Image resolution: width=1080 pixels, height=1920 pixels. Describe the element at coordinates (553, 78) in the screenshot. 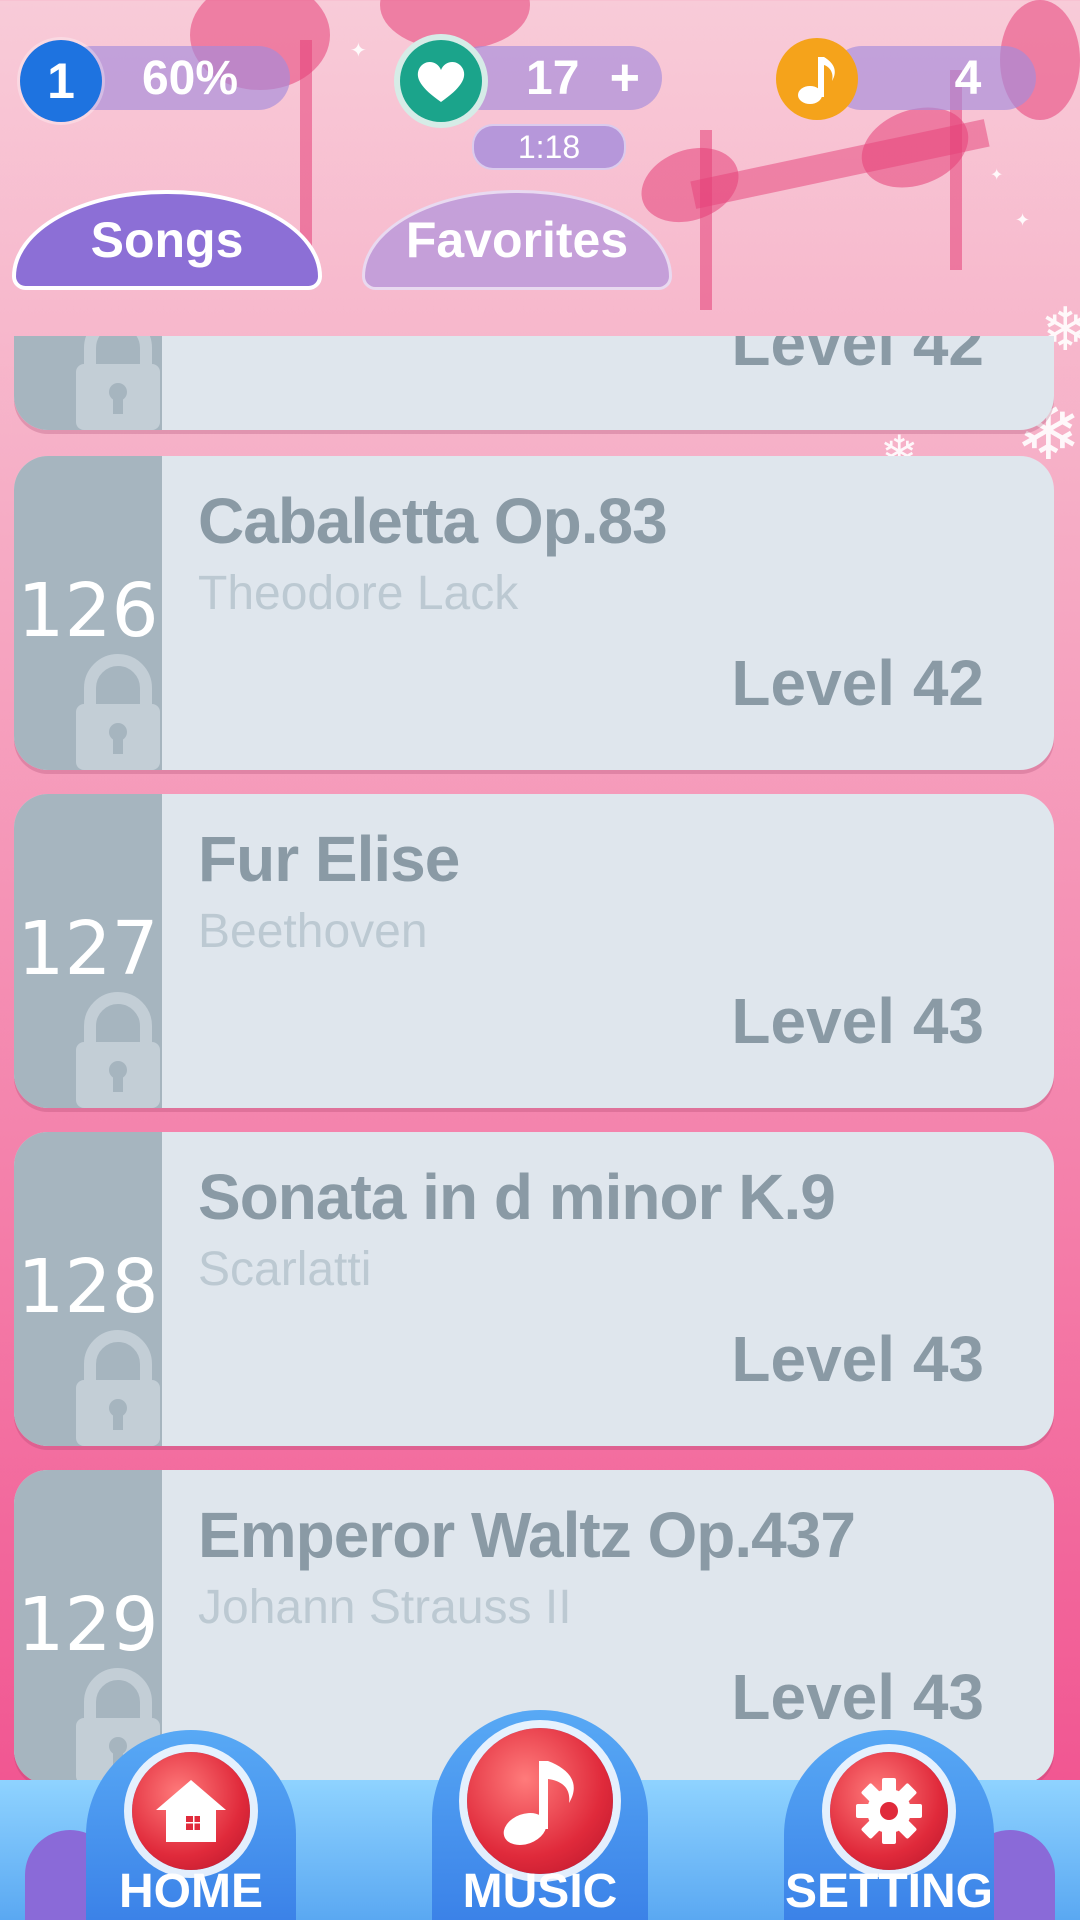

I see `lives-count: 17` at that location.